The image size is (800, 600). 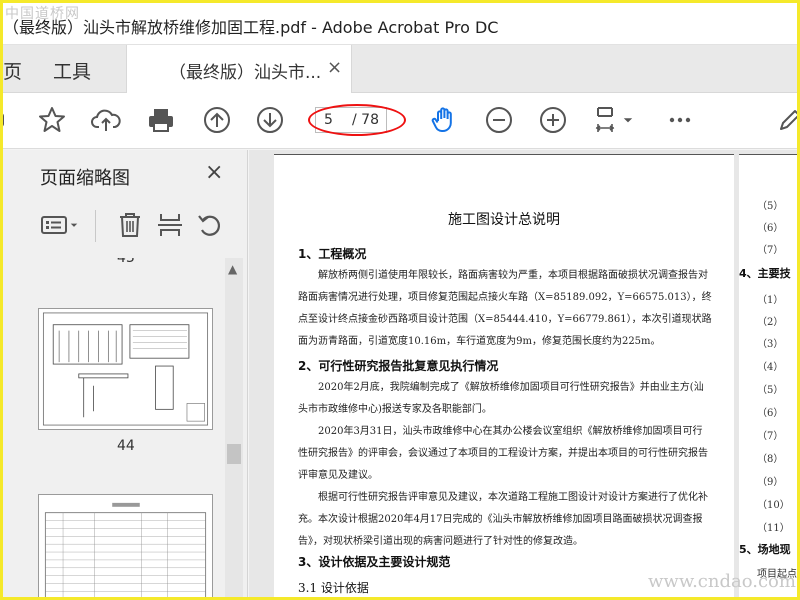 I want to click on hand-tool-icon, so click(x=444, y=120).